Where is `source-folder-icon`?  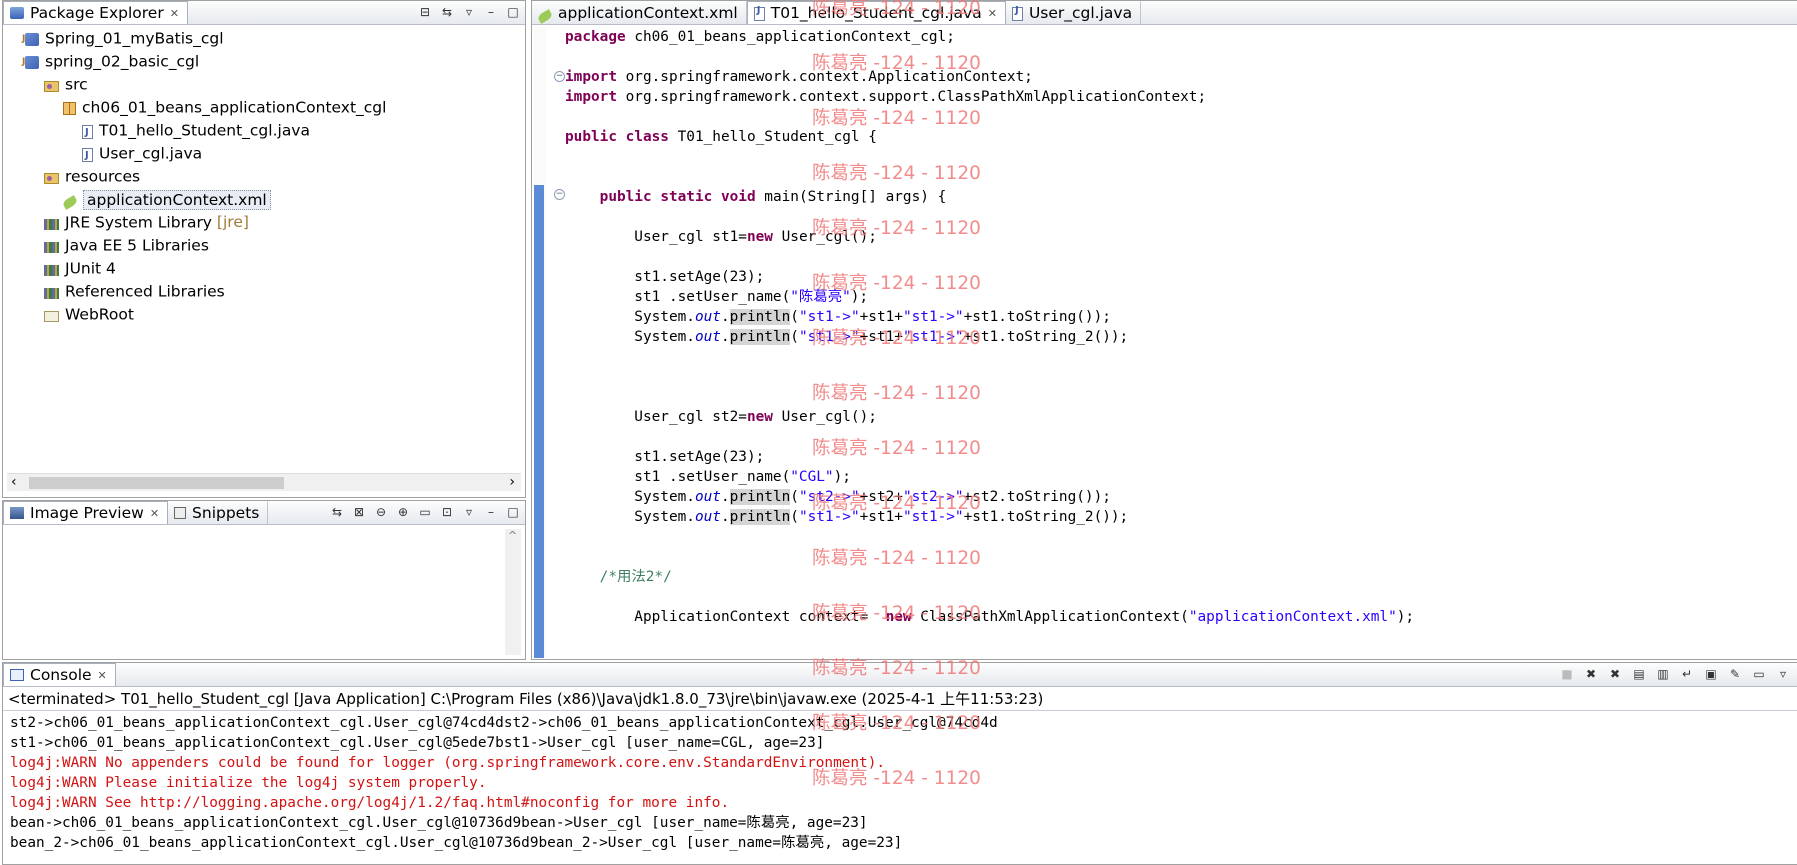
source-folder-icon is located at coordinates (51, 178).